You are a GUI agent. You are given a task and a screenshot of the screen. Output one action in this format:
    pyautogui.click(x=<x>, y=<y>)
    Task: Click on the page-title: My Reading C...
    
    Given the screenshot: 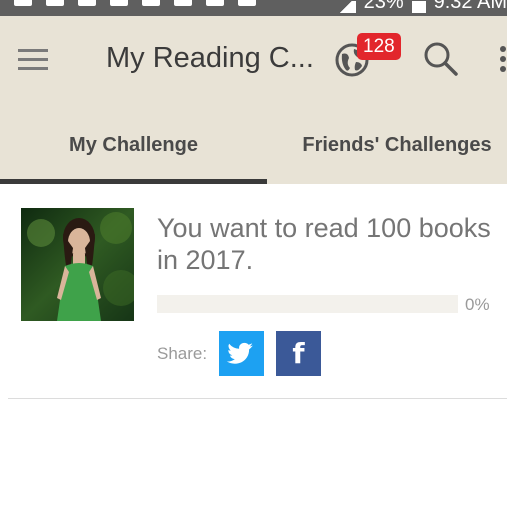 What is the action you would take?
    pyautogui.click(x=210, y=58)
    